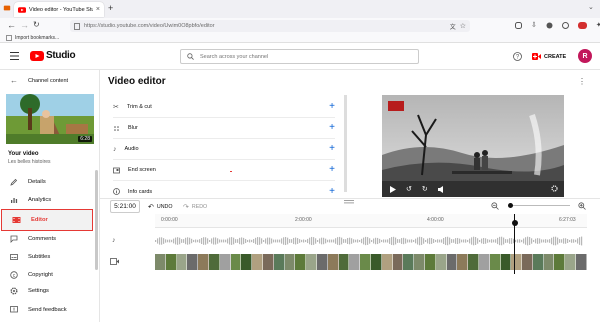  I want to click on zoom-slider-handle, so click(510, 205).